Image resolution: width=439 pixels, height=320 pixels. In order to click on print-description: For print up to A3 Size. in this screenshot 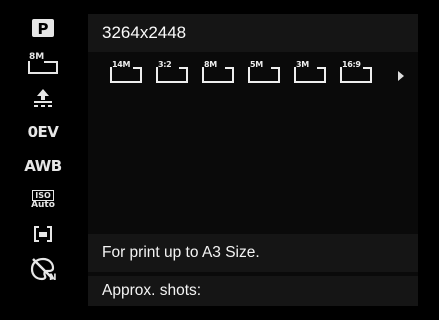, I will do `click(181, 252)`.